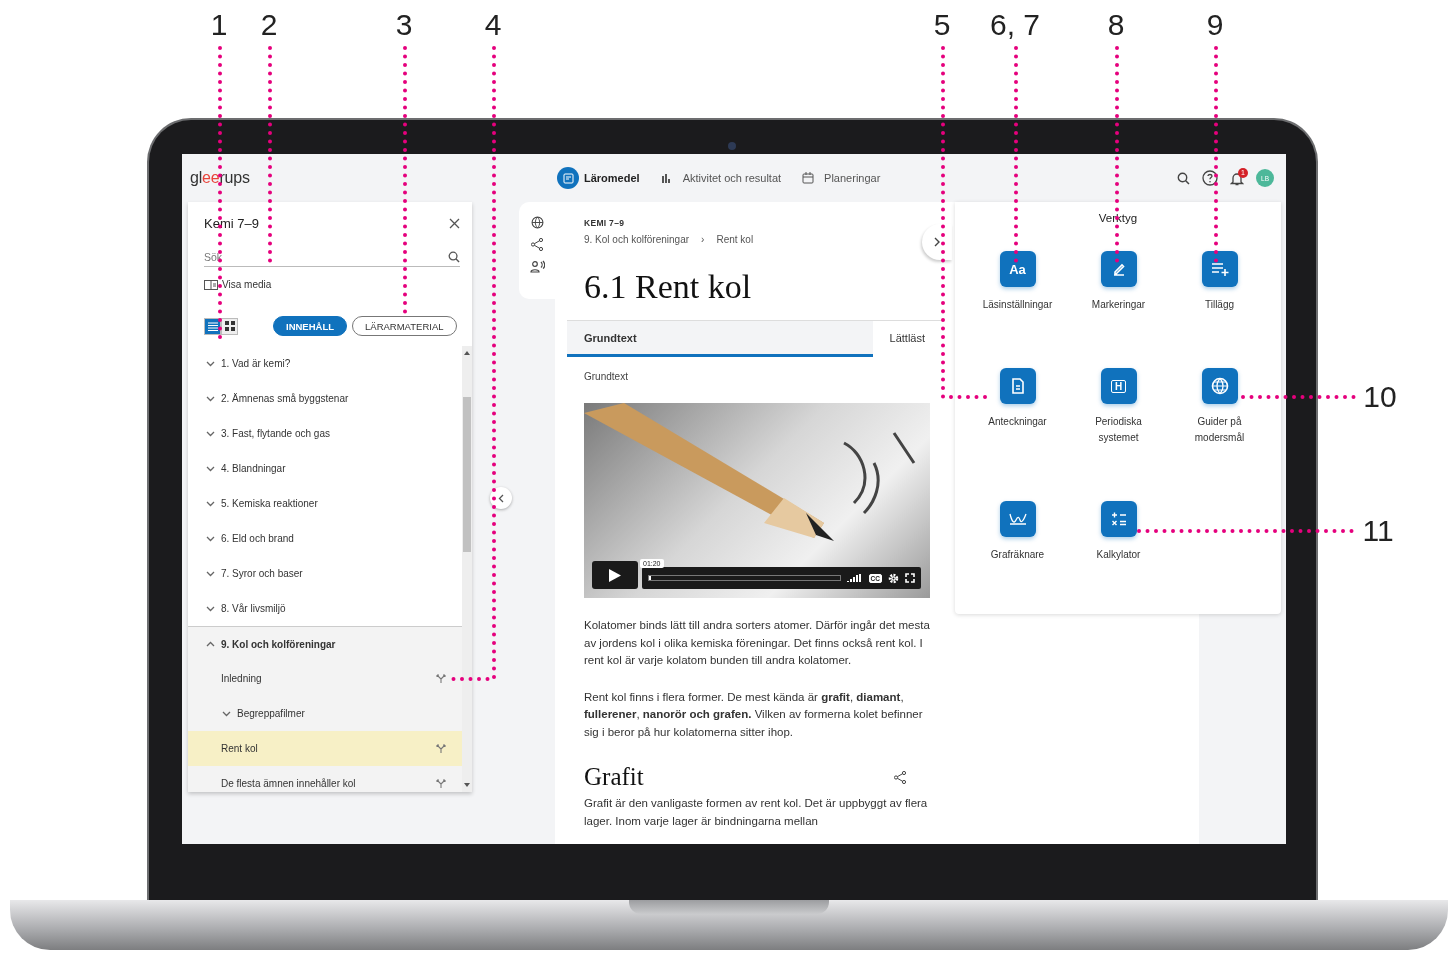  I want to click on chevron-left-icon, so click(501, 498).